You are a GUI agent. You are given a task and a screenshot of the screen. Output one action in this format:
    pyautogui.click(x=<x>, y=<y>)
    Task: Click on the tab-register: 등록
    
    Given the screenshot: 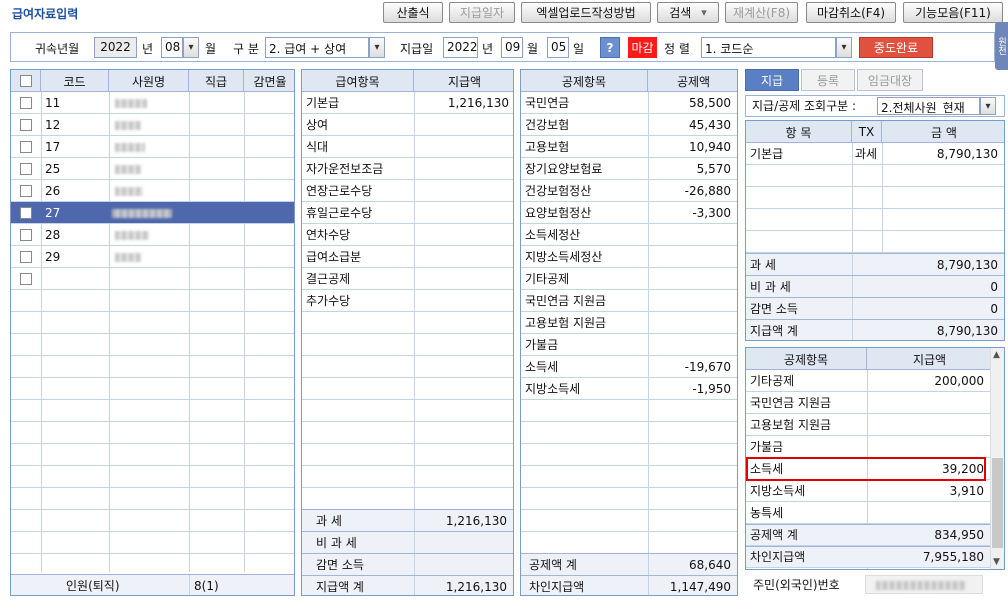 What is the action you would take?
    pyautogui.click(x=828, y=80)
    